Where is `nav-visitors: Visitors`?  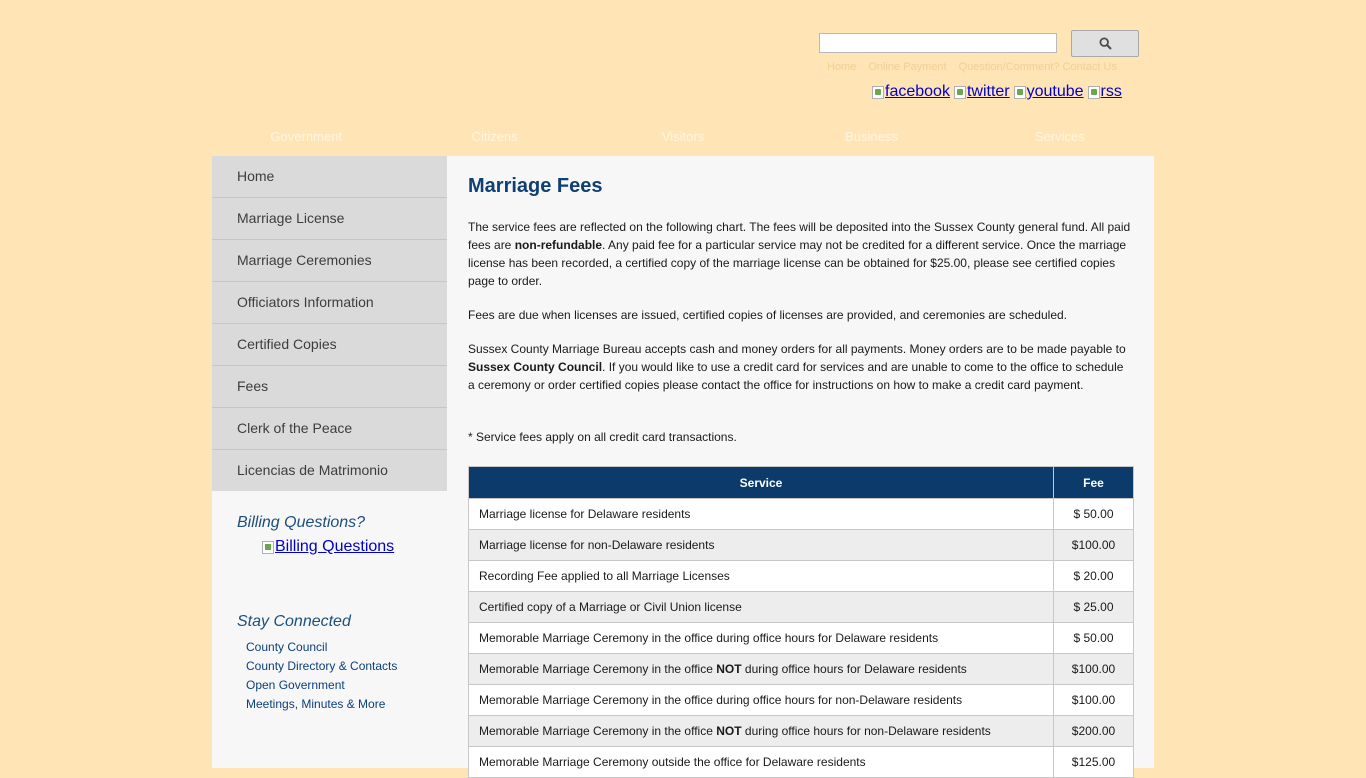
nav-visitors: Visitors is located at coordinates (683, 137).